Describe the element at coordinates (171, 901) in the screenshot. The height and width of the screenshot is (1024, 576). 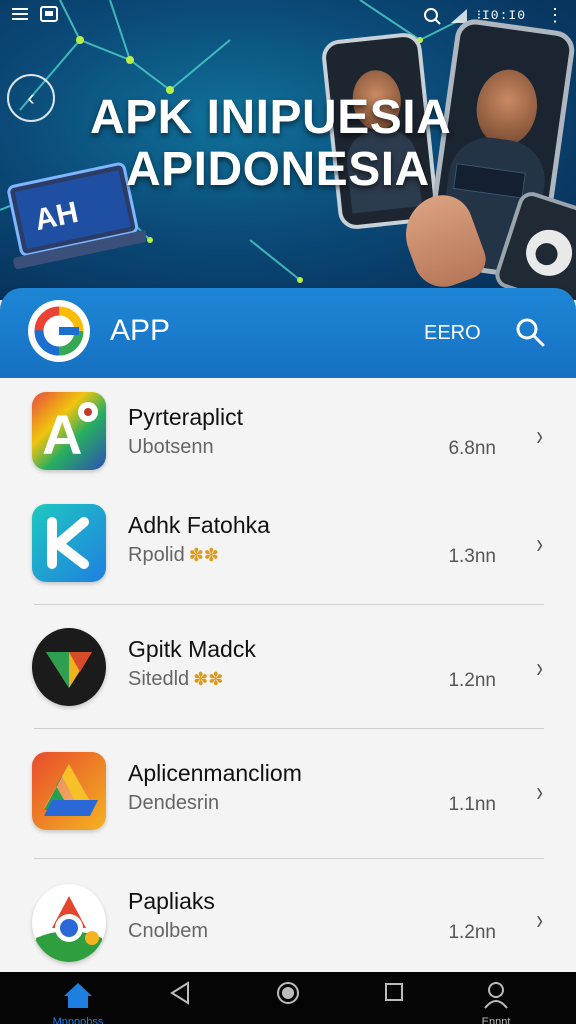
I see `app-name: Papliaks` at that location.